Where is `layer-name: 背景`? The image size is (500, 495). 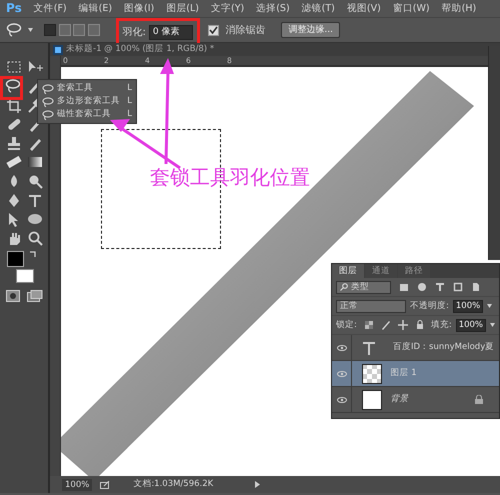 layer-name: 背景 is located at coordinates (399, 399).